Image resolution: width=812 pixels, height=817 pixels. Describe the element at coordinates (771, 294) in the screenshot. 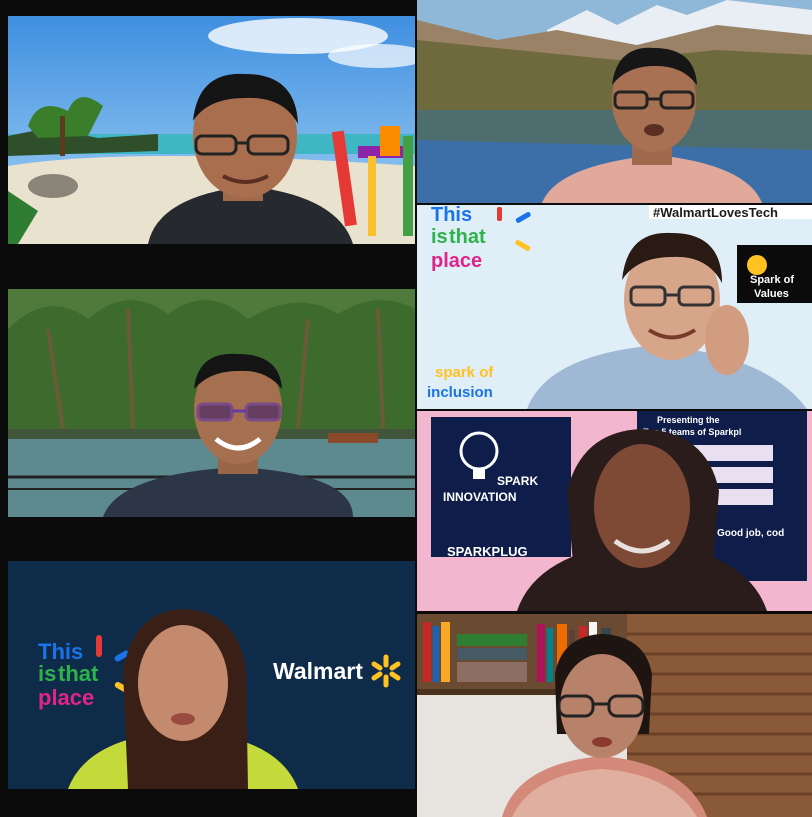

I see `svg-text: Values` at that location.